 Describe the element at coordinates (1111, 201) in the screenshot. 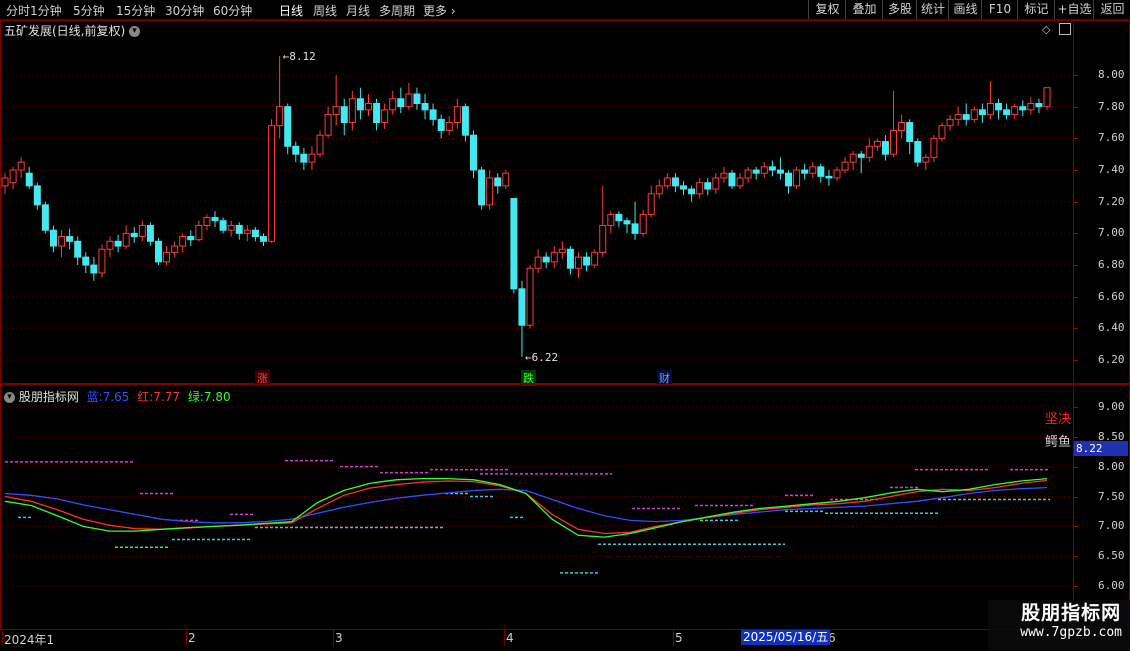

I see `main-y-tick: 7.20` at that location.